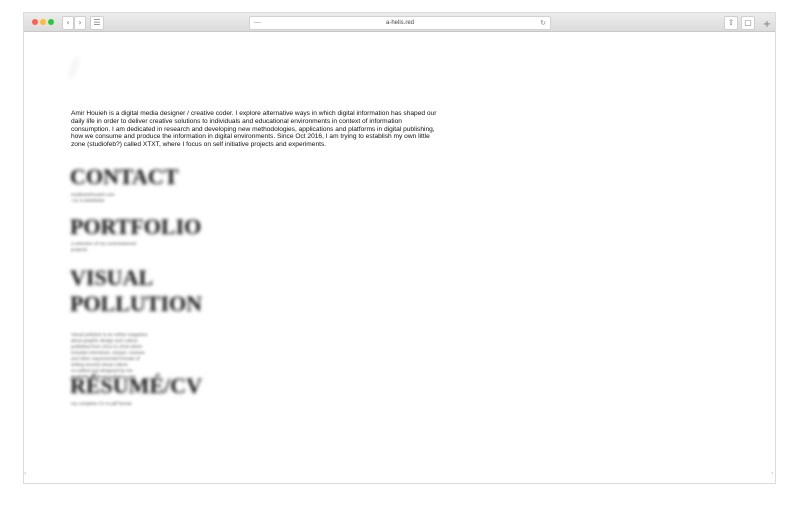 Image resolution: width=800 pixels, height=514 pixels. I want to click on scroll-right-icon: ›, so click(772, 473).